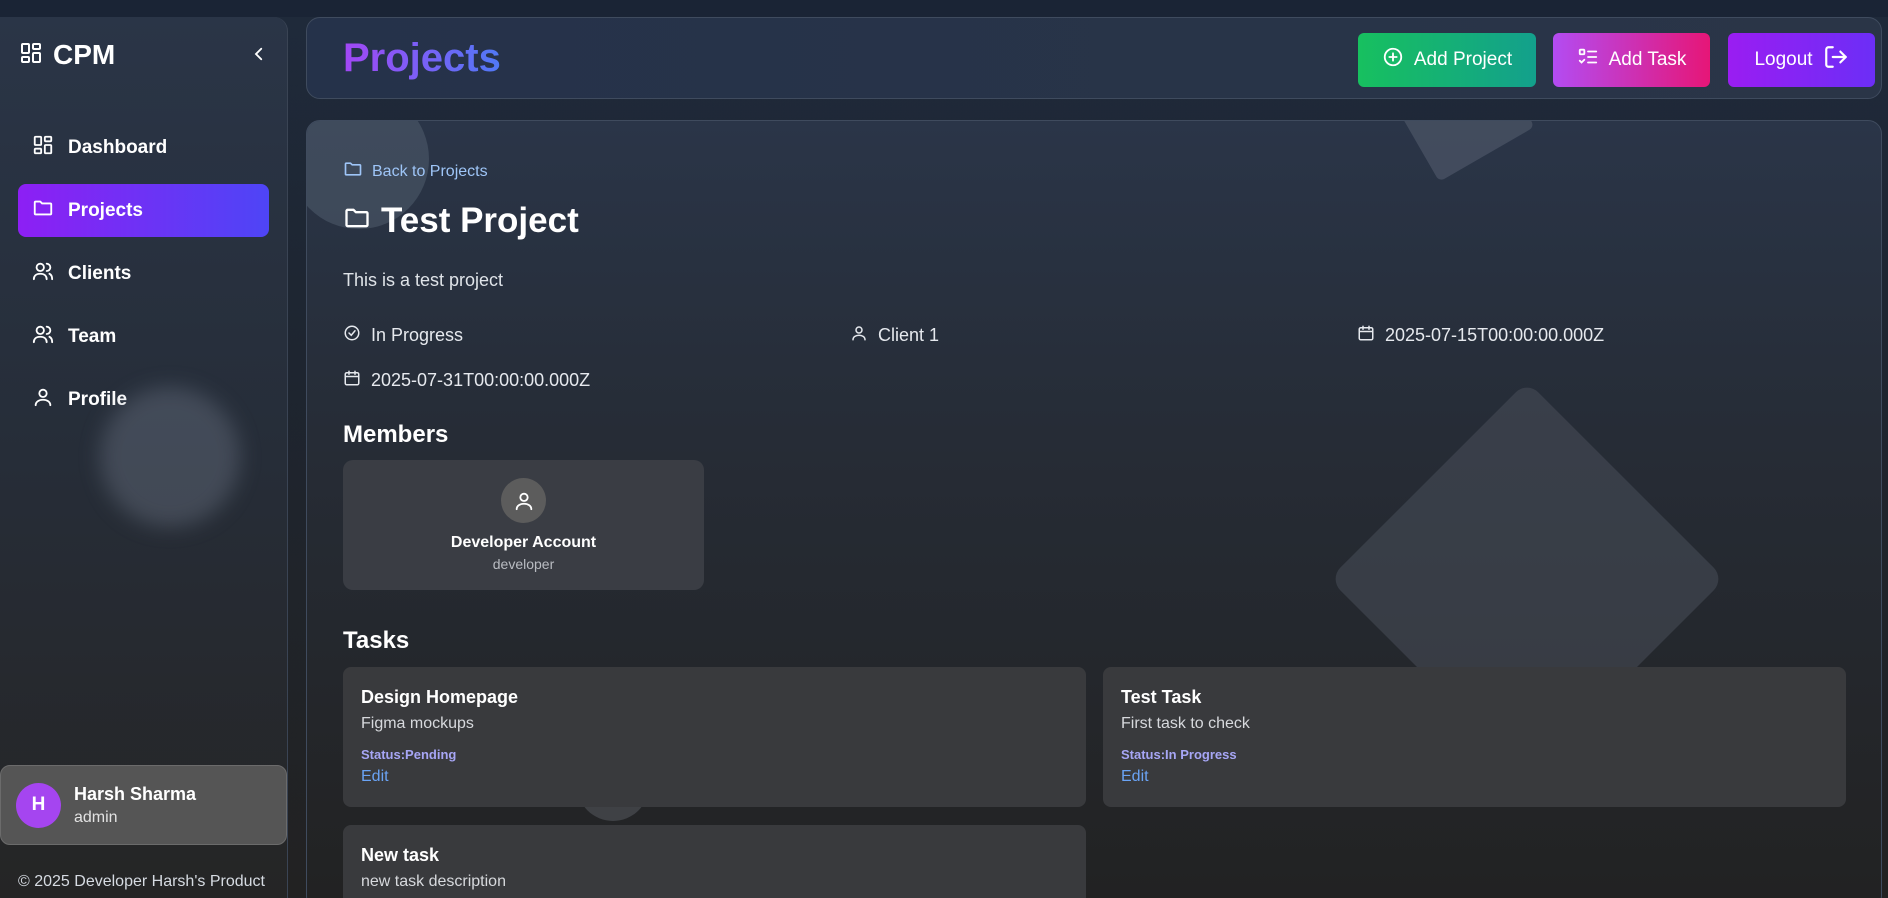 Image resolution: width=1888 pixels, height=898 pixels. I want to click on list-check-icon, so click(1588, 60).